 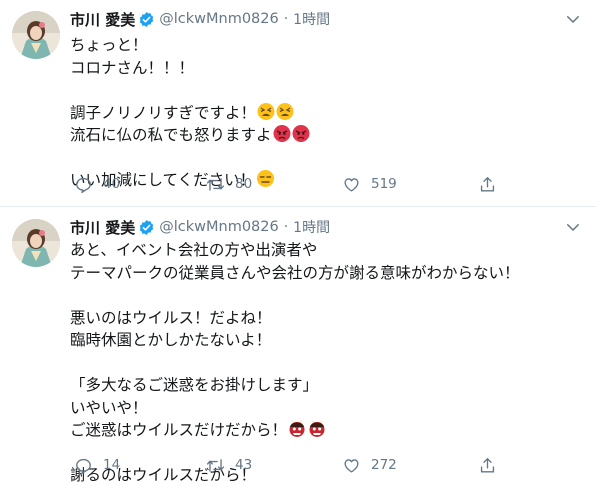 I want to click on pouting-face-emoji, so click(x=292, y=137).